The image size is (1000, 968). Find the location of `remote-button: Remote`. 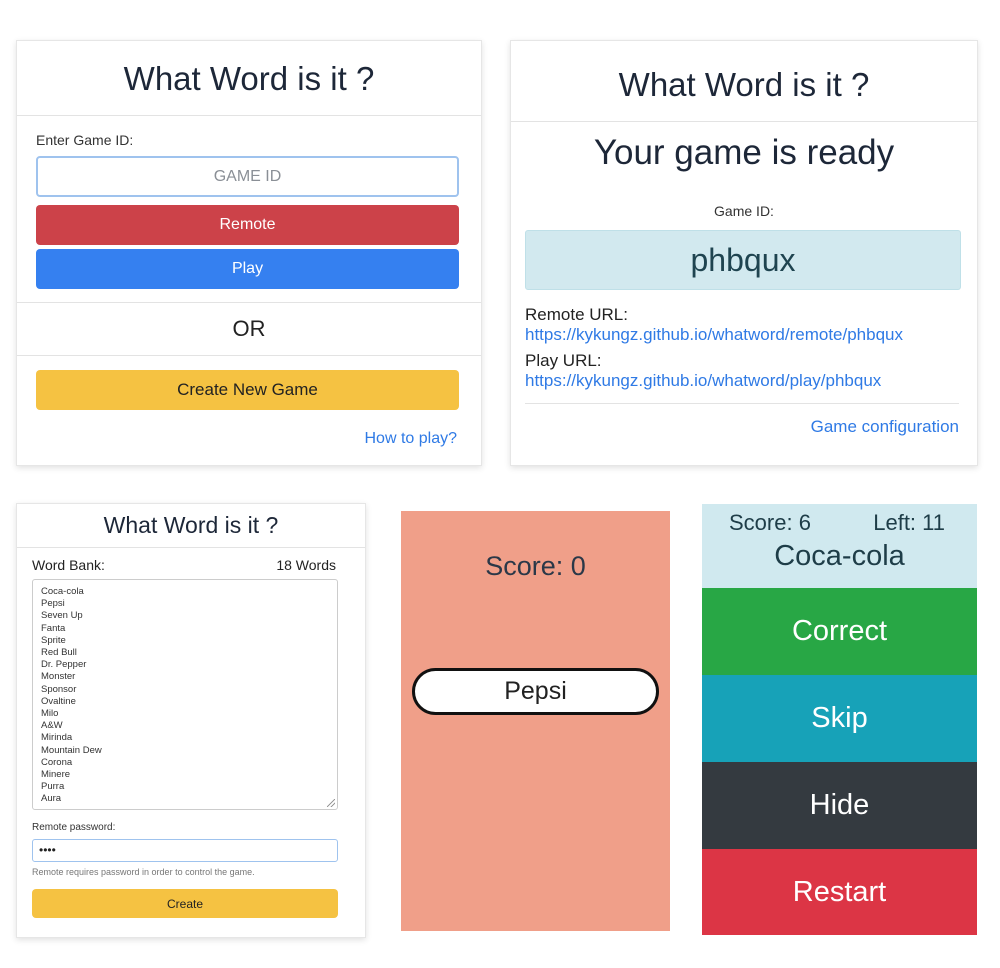

remote-button: Remote is located at coordinates (247, 225).